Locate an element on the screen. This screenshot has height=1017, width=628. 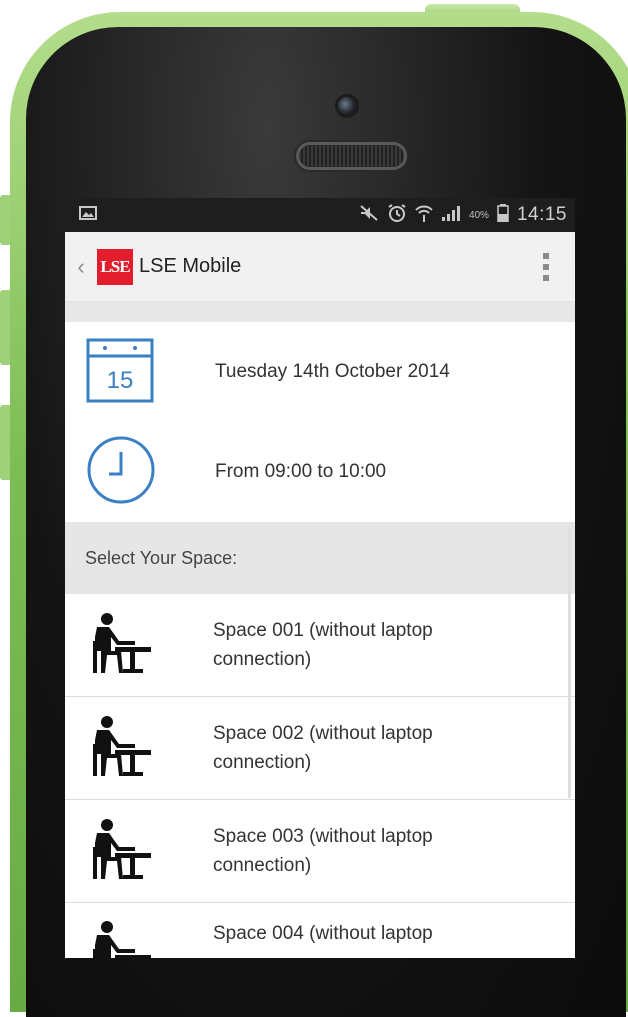
app-bar: ‹ LSE LSE Mobile is located at coordinates (320, 267).